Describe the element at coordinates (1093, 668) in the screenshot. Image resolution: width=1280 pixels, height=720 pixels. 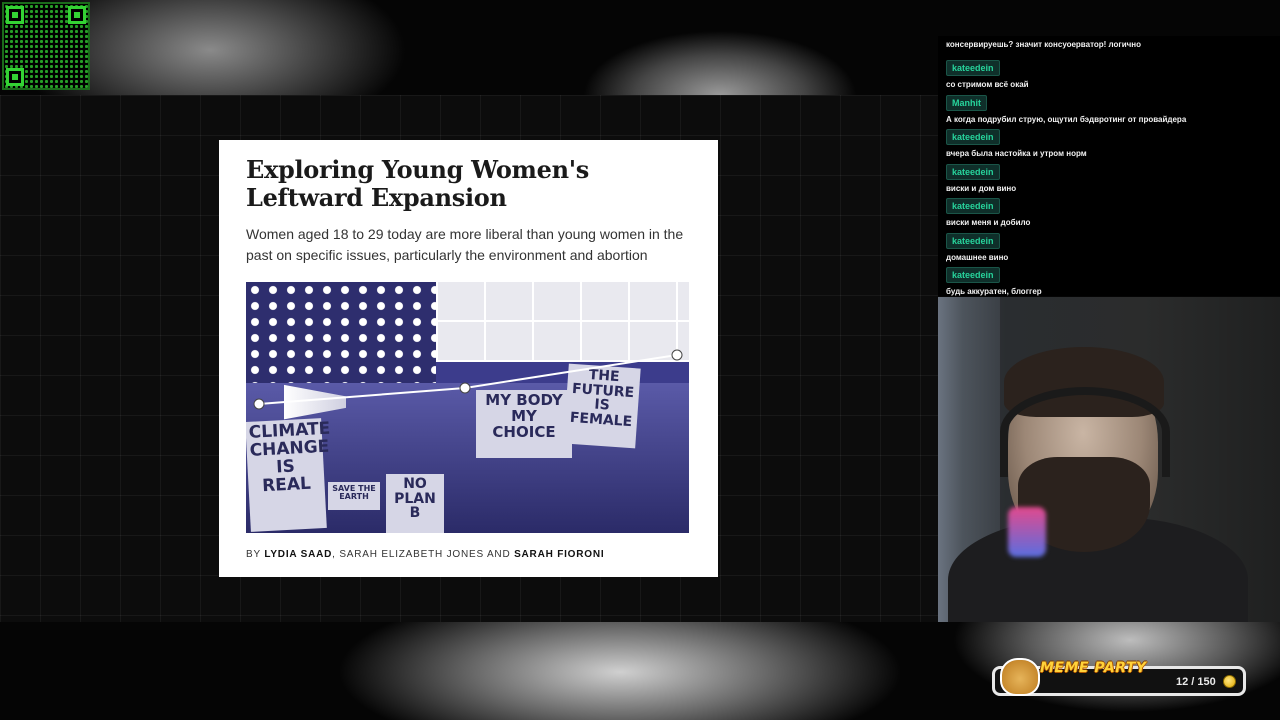
I see `meme-party-label: MEME PARTY` at that location.